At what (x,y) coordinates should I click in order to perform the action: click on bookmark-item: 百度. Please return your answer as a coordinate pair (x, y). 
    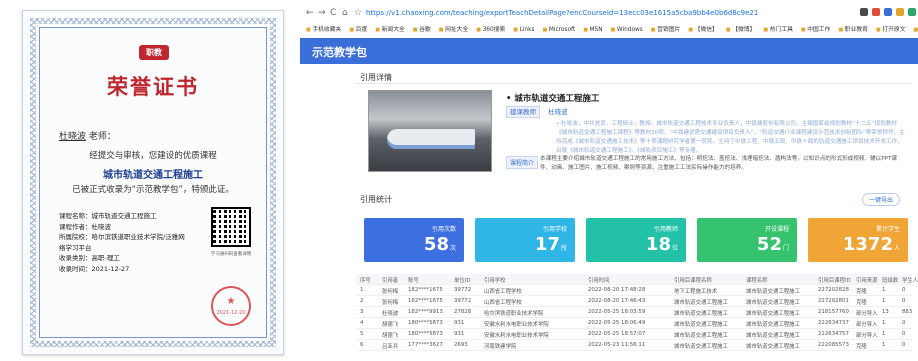
    Looking at the image, I should click on (358, 30).